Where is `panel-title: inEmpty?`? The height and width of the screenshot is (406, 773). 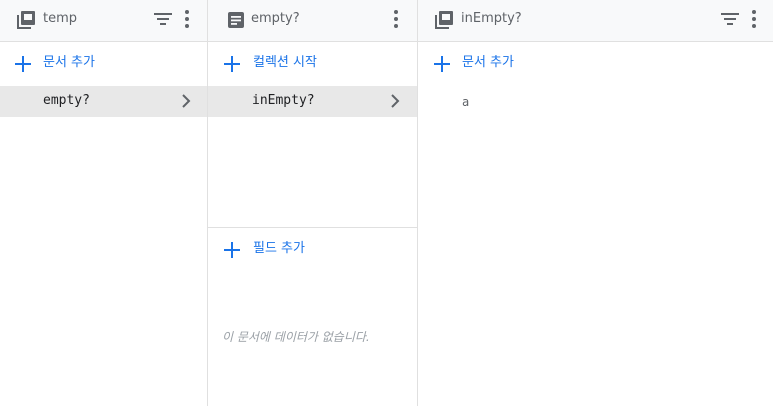
panel-title: inEmpty? is located at coordinates (491, 18).